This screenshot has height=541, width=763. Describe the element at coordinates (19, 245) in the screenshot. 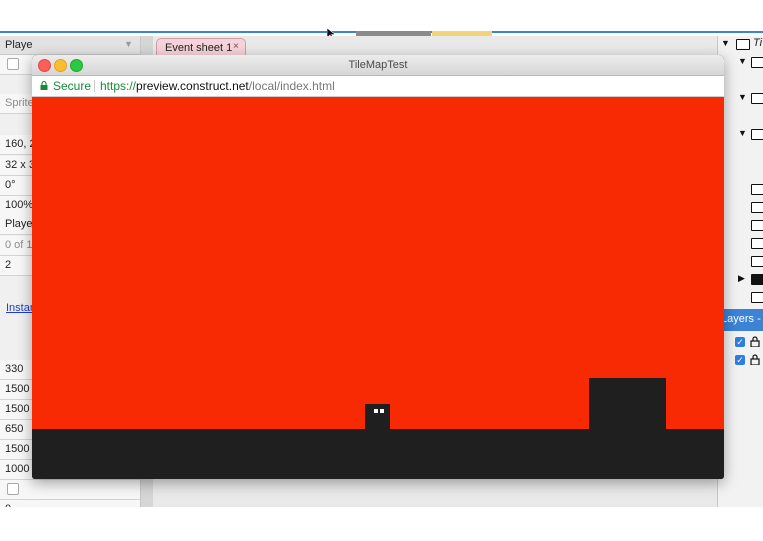

I see `property-value: 0 of 1` at that location.